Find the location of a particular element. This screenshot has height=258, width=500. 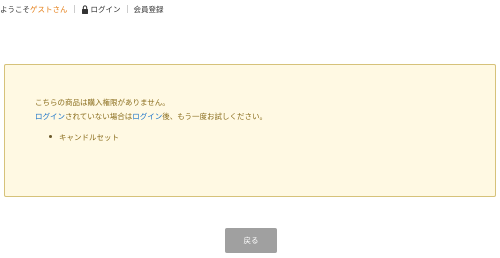

restricted-items-list: キャンドルセット is located at coordinates (84, 137).